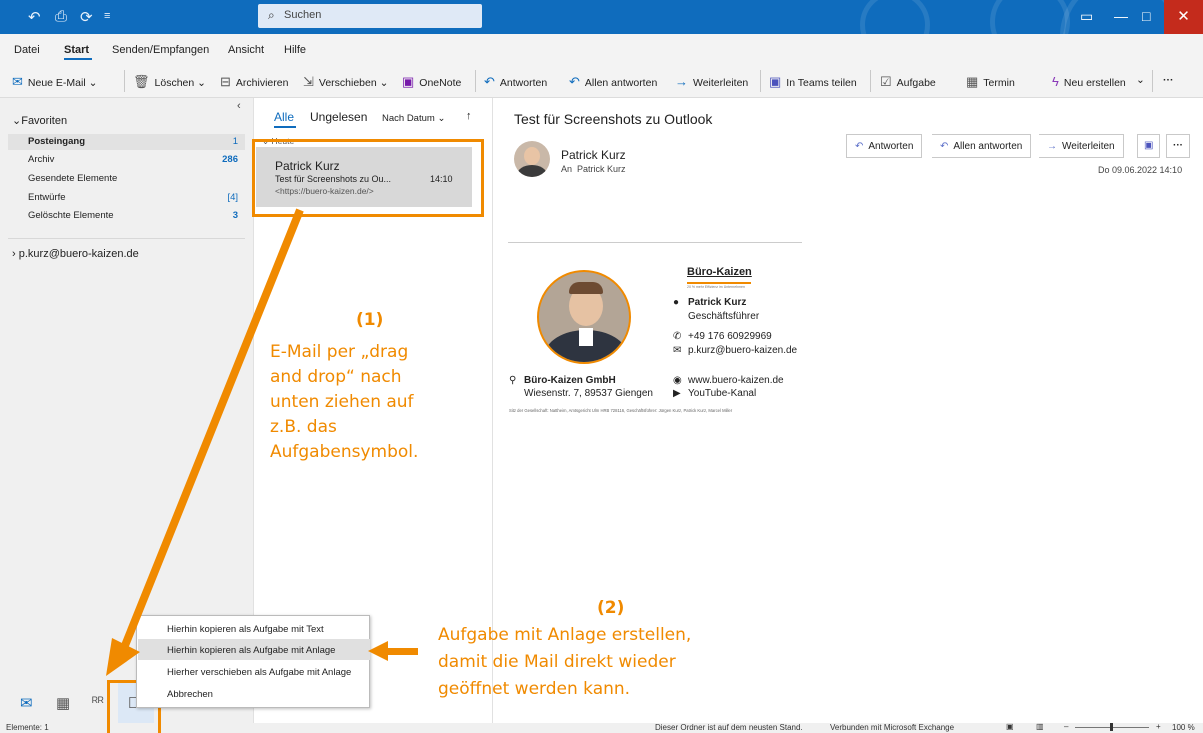 Image resolution: width=1203 pixels, height=733 pixels. What do you see at coordinates (342, 402) in the screenshot?
I see `annotation-step1-line: unten ziehen auf` at bounding box center [342, 402].